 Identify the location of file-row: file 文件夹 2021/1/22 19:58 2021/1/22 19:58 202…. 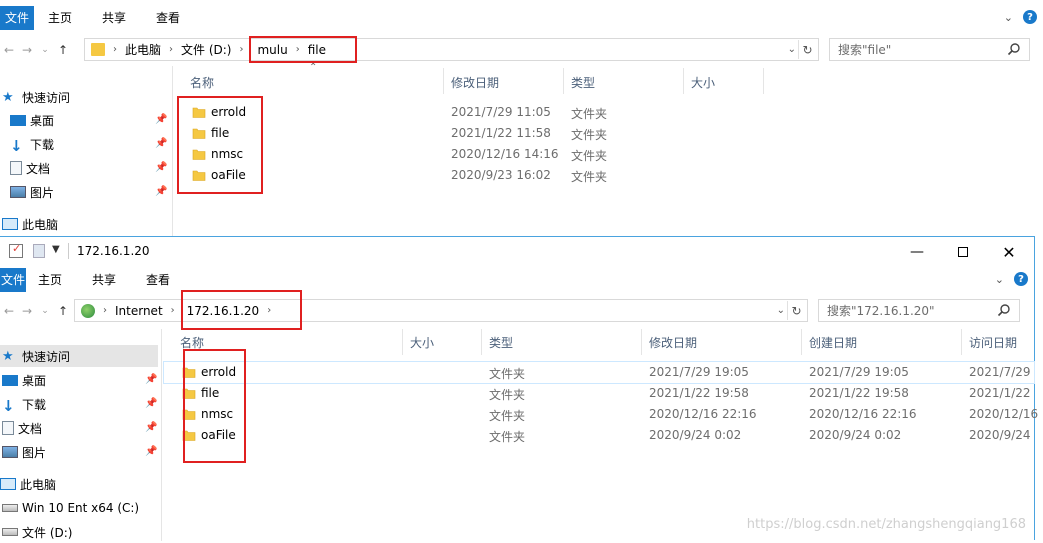
(599, 393).